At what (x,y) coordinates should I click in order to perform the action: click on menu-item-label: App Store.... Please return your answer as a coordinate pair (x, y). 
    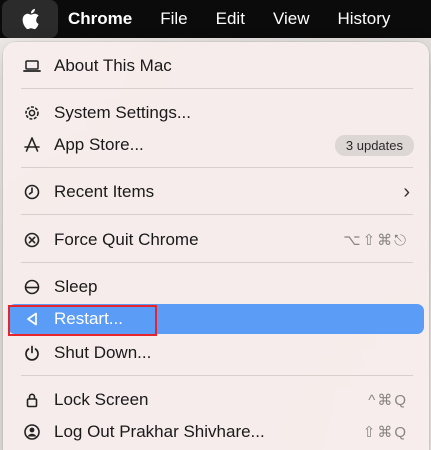
    Looking at the image, I should click on (99, 144).